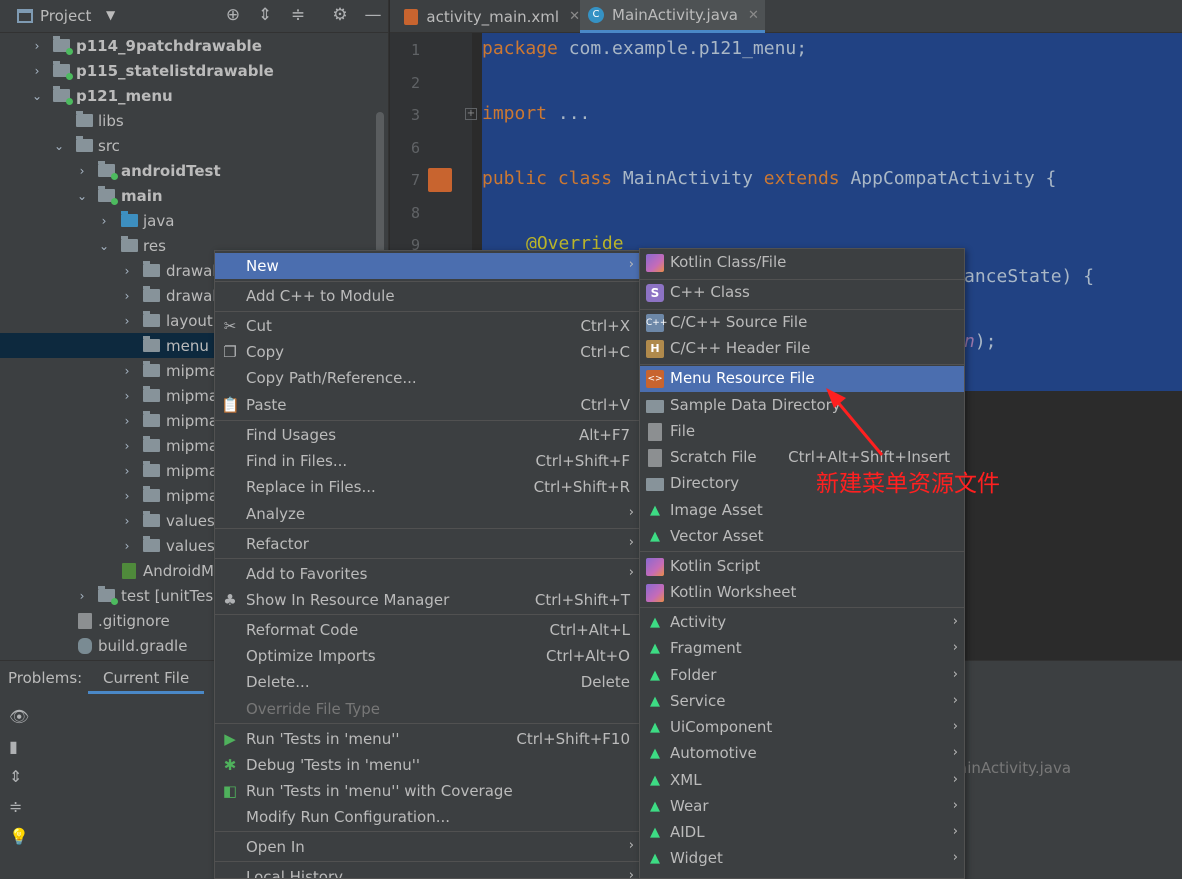  What do you see at coordinates (415, 148) in the screenshot?
I see `line-number: 6` at bounding box center [415, 148].